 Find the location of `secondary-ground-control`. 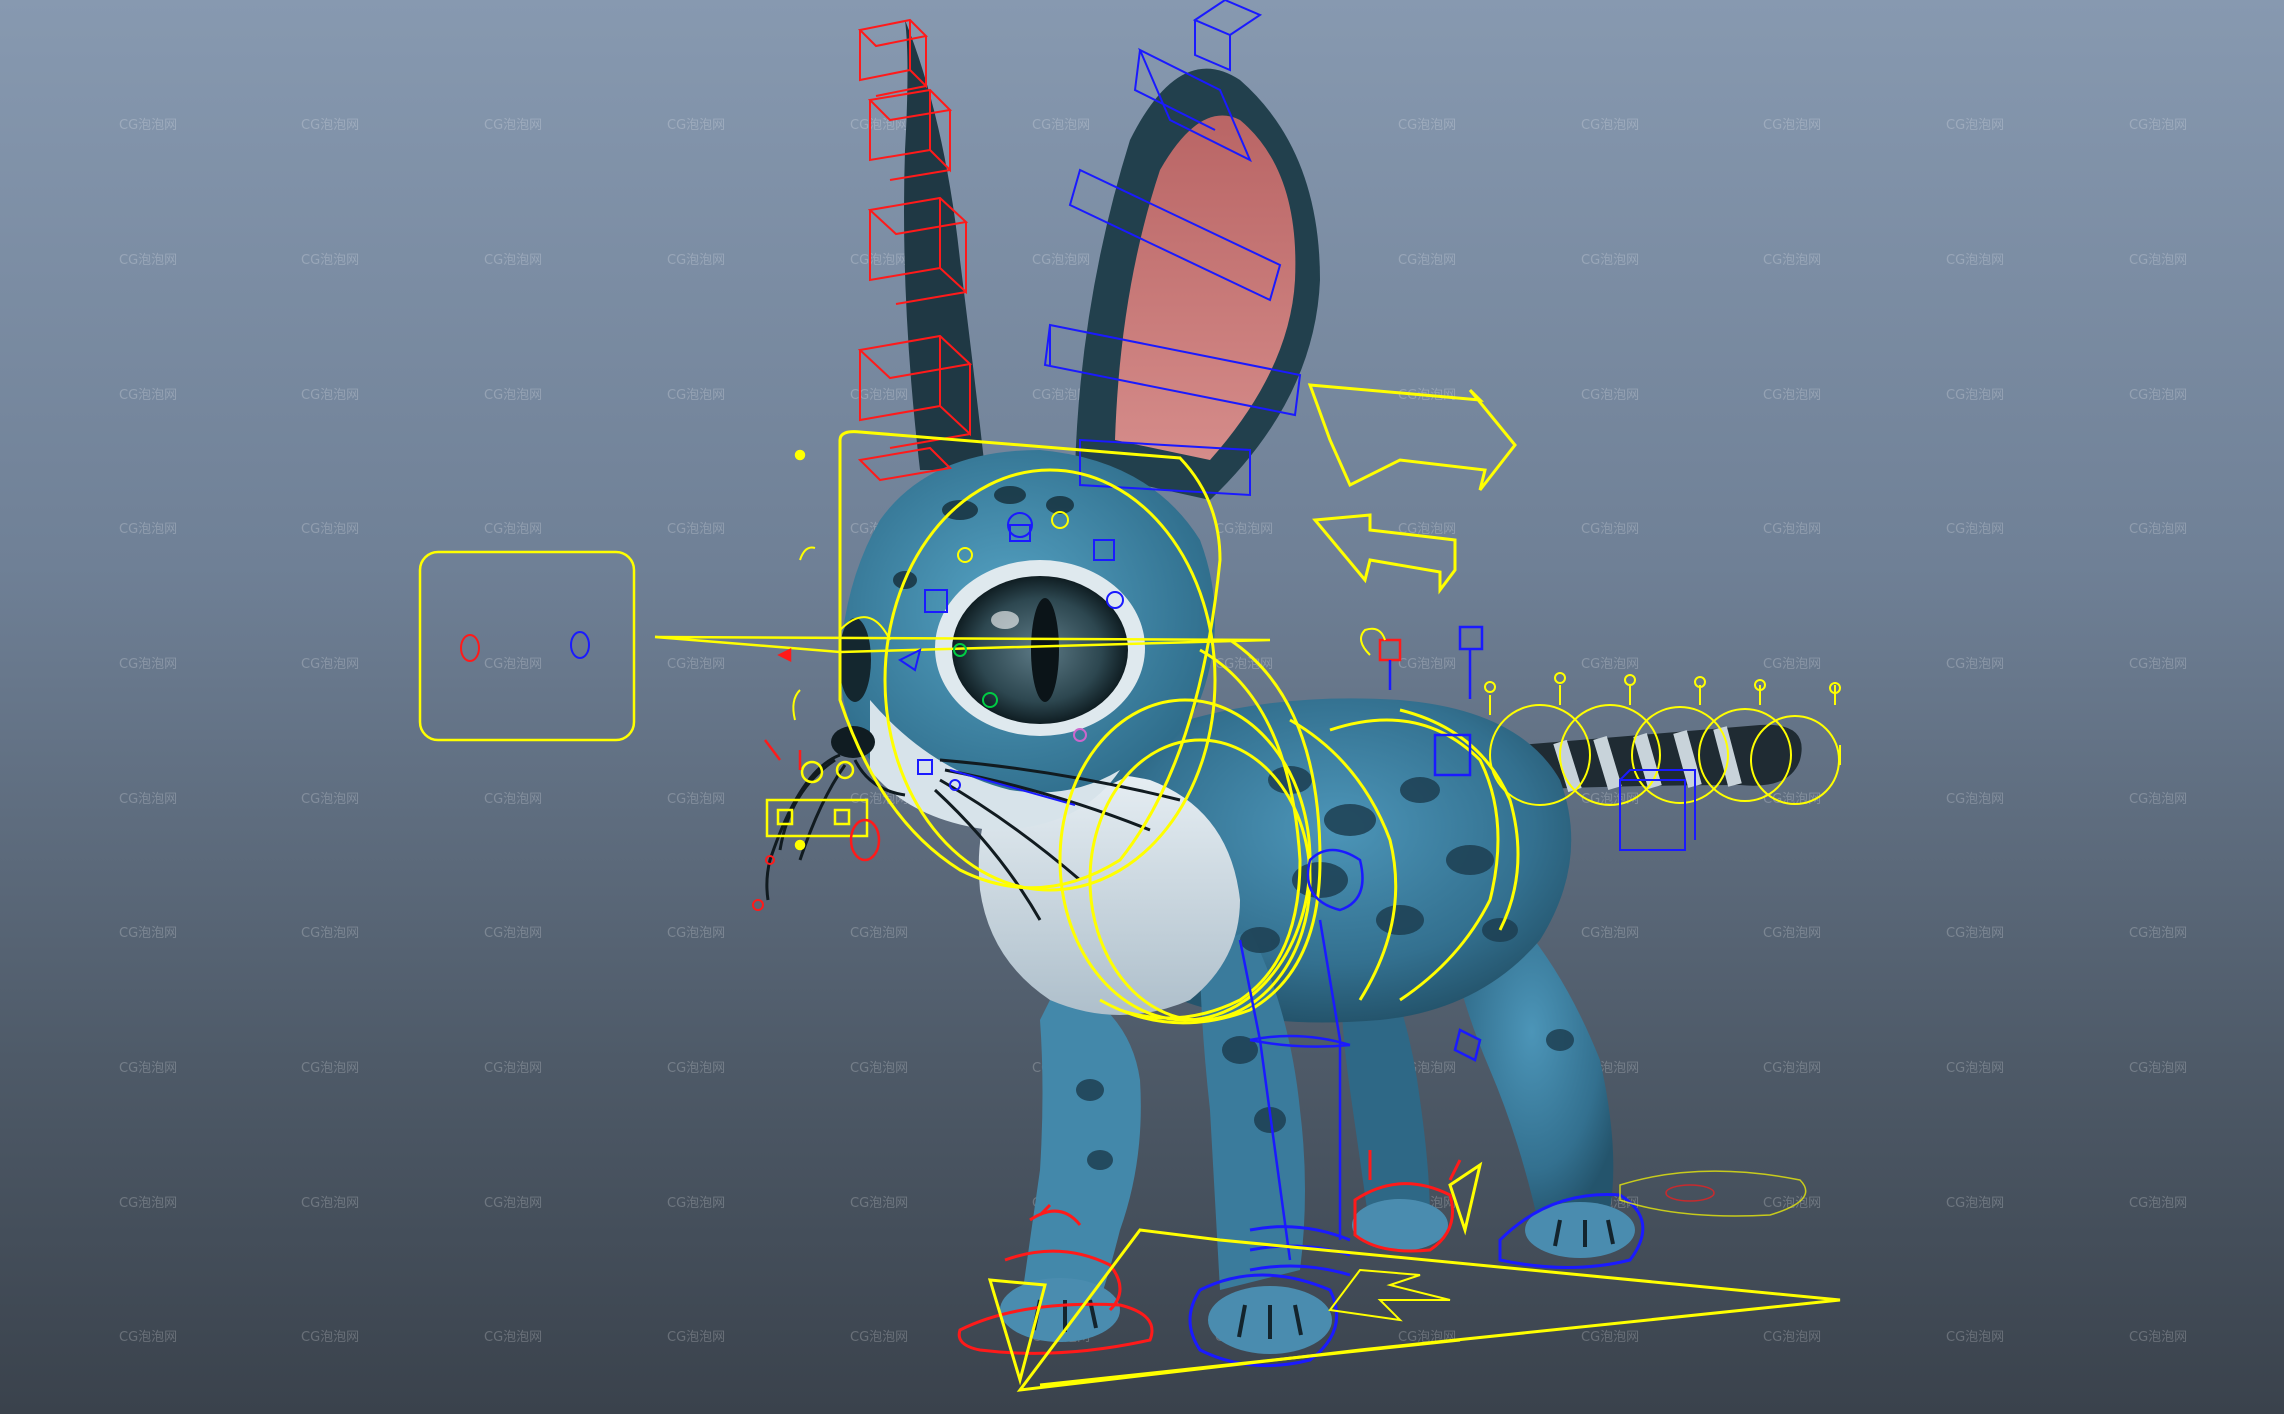

secondary-ground-control is located at coordinates (1713, 1193).